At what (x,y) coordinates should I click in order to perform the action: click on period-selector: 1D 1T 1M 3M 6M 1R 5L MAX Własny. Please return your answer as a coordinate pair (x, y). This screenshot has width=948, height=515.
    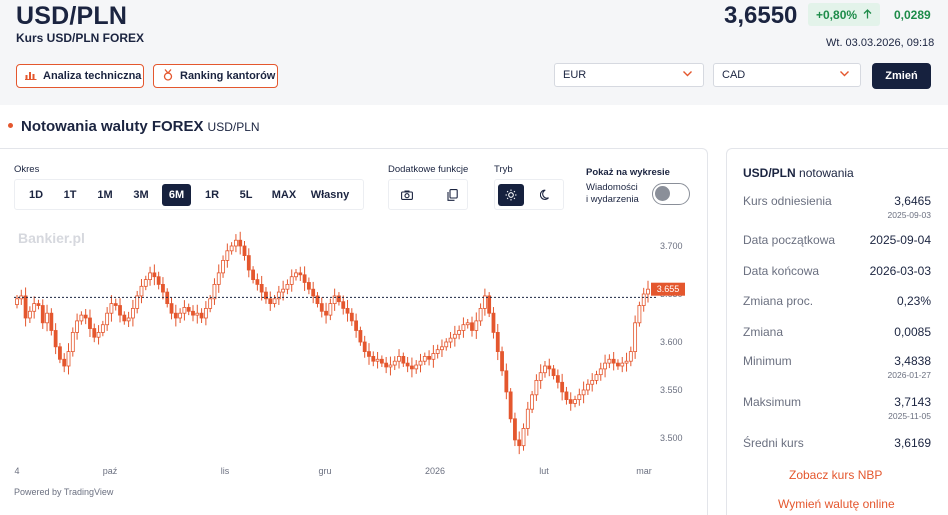
    Looking at the image, I should click on (189, 194).